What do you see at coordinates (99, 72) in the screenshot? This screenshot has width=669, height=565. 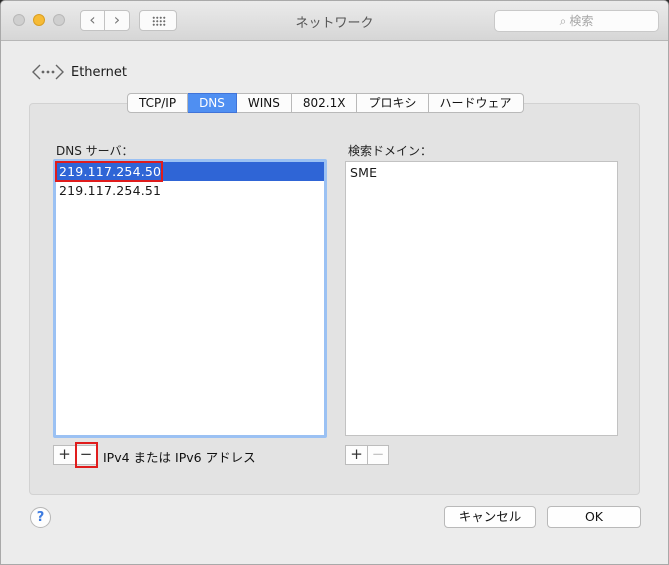 I see `service-name: Ethernet` at bounding box center [99, 72].